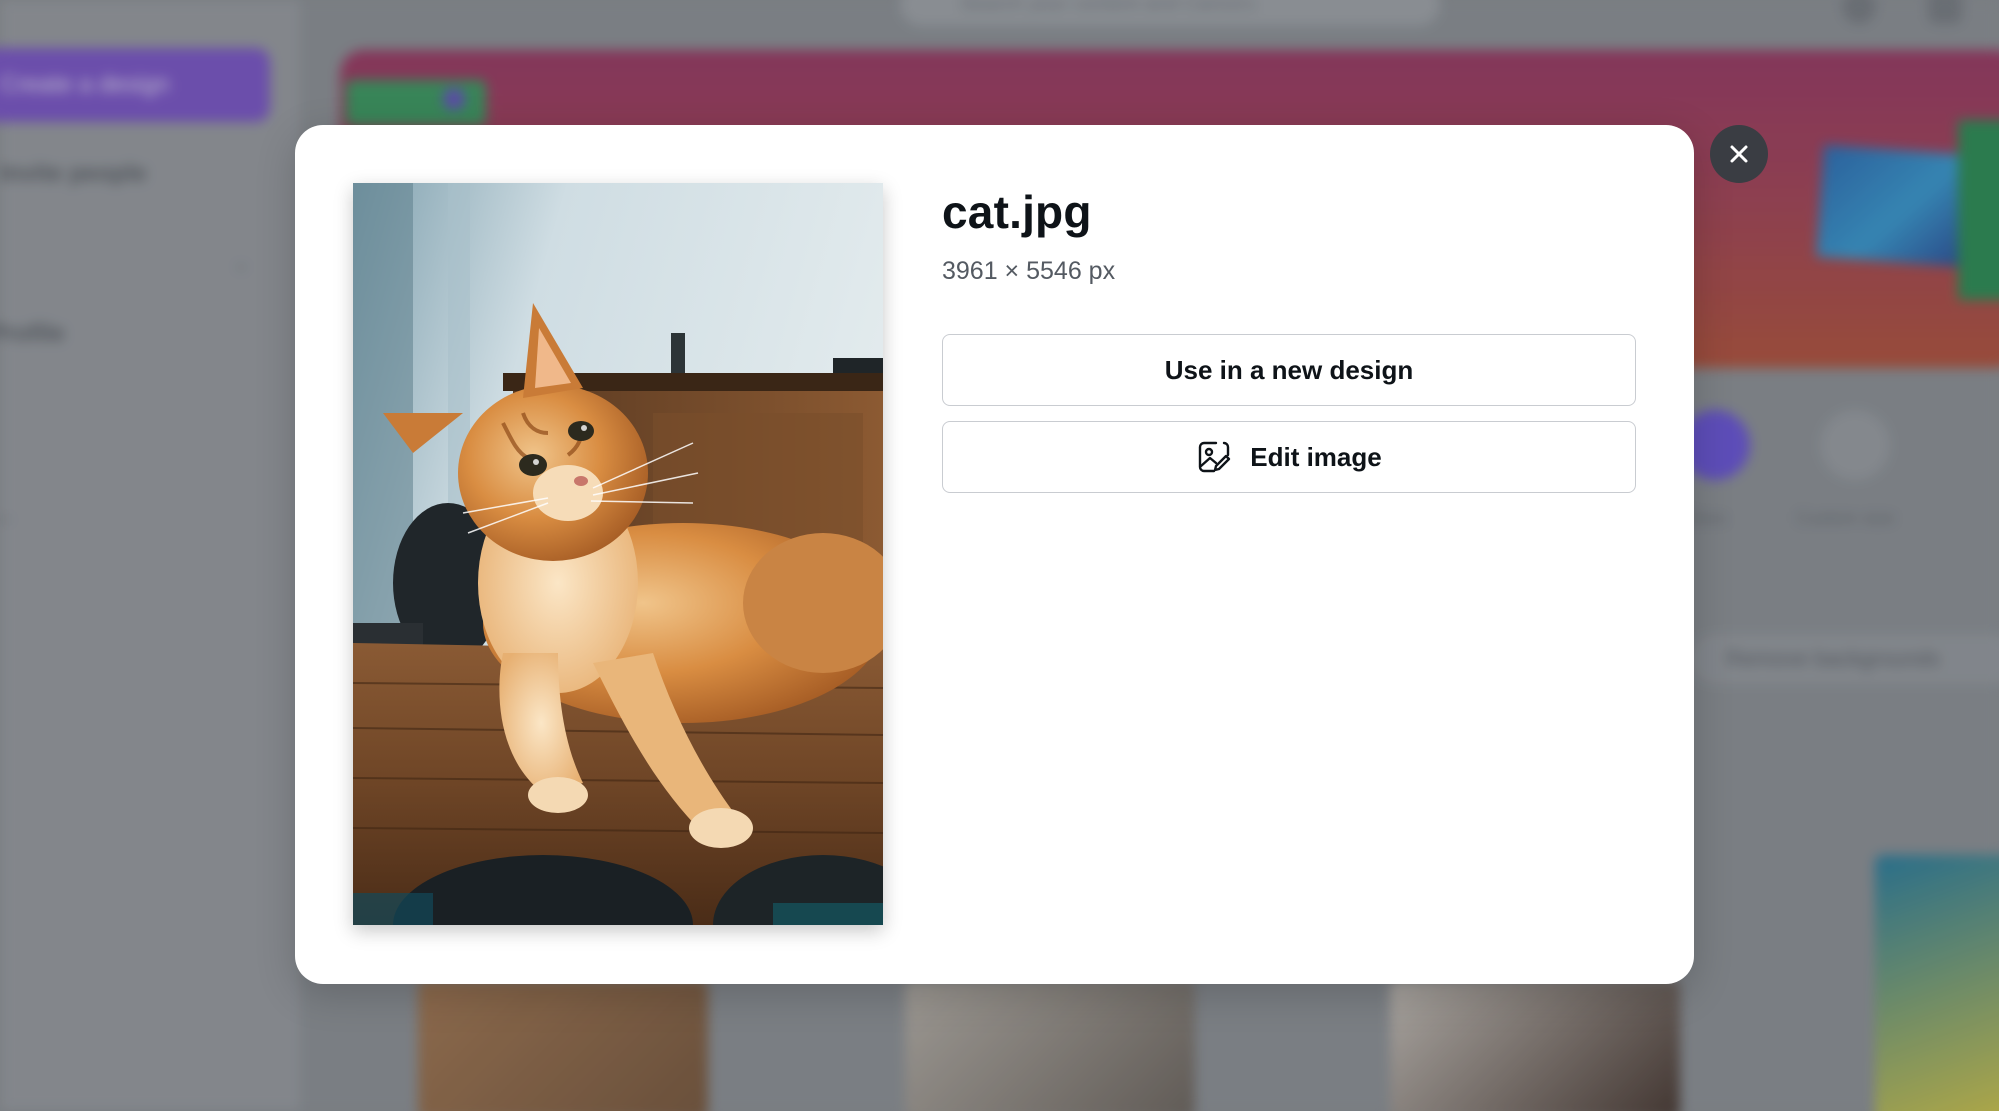 The width and height of the screenshot is (1999, 1111). Describe the element at coordinates (1029, 271) in the screenshot. I see `image-dimensions: 3961 × 5546 px` at that location.